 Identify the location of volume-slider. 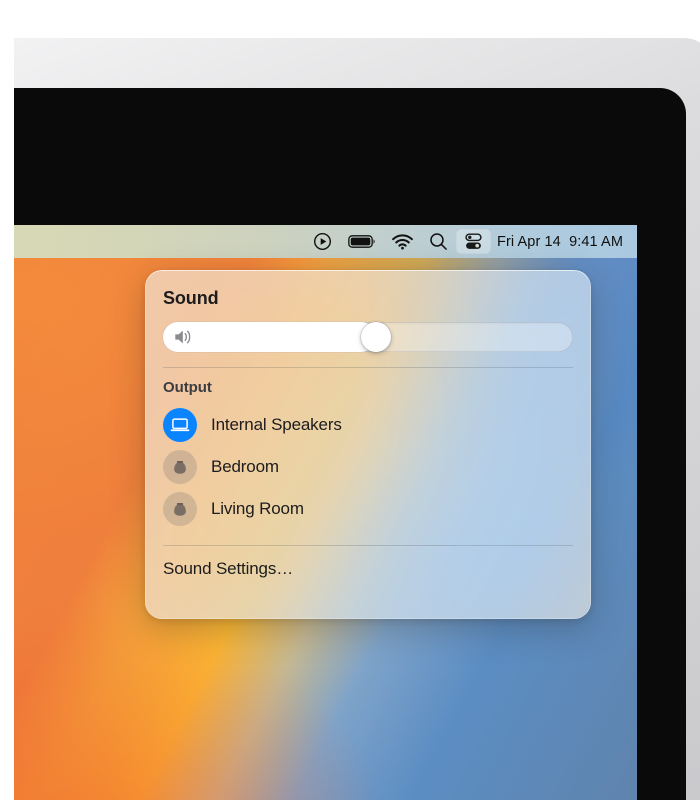
(368, 337).